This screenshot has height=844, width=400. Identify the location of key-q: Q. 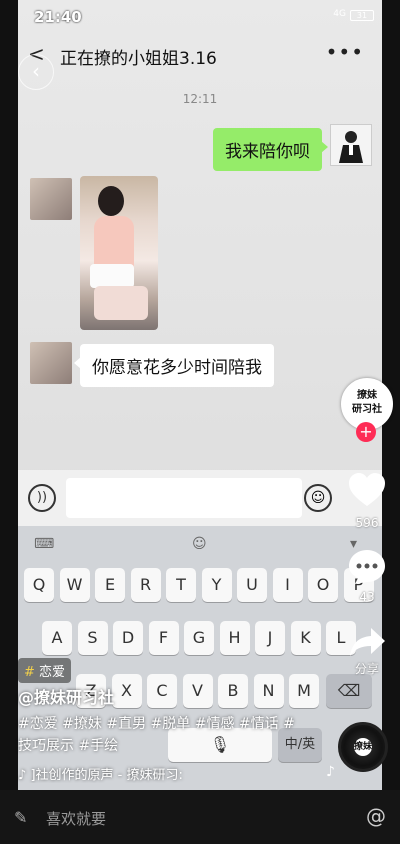
(39, 585).